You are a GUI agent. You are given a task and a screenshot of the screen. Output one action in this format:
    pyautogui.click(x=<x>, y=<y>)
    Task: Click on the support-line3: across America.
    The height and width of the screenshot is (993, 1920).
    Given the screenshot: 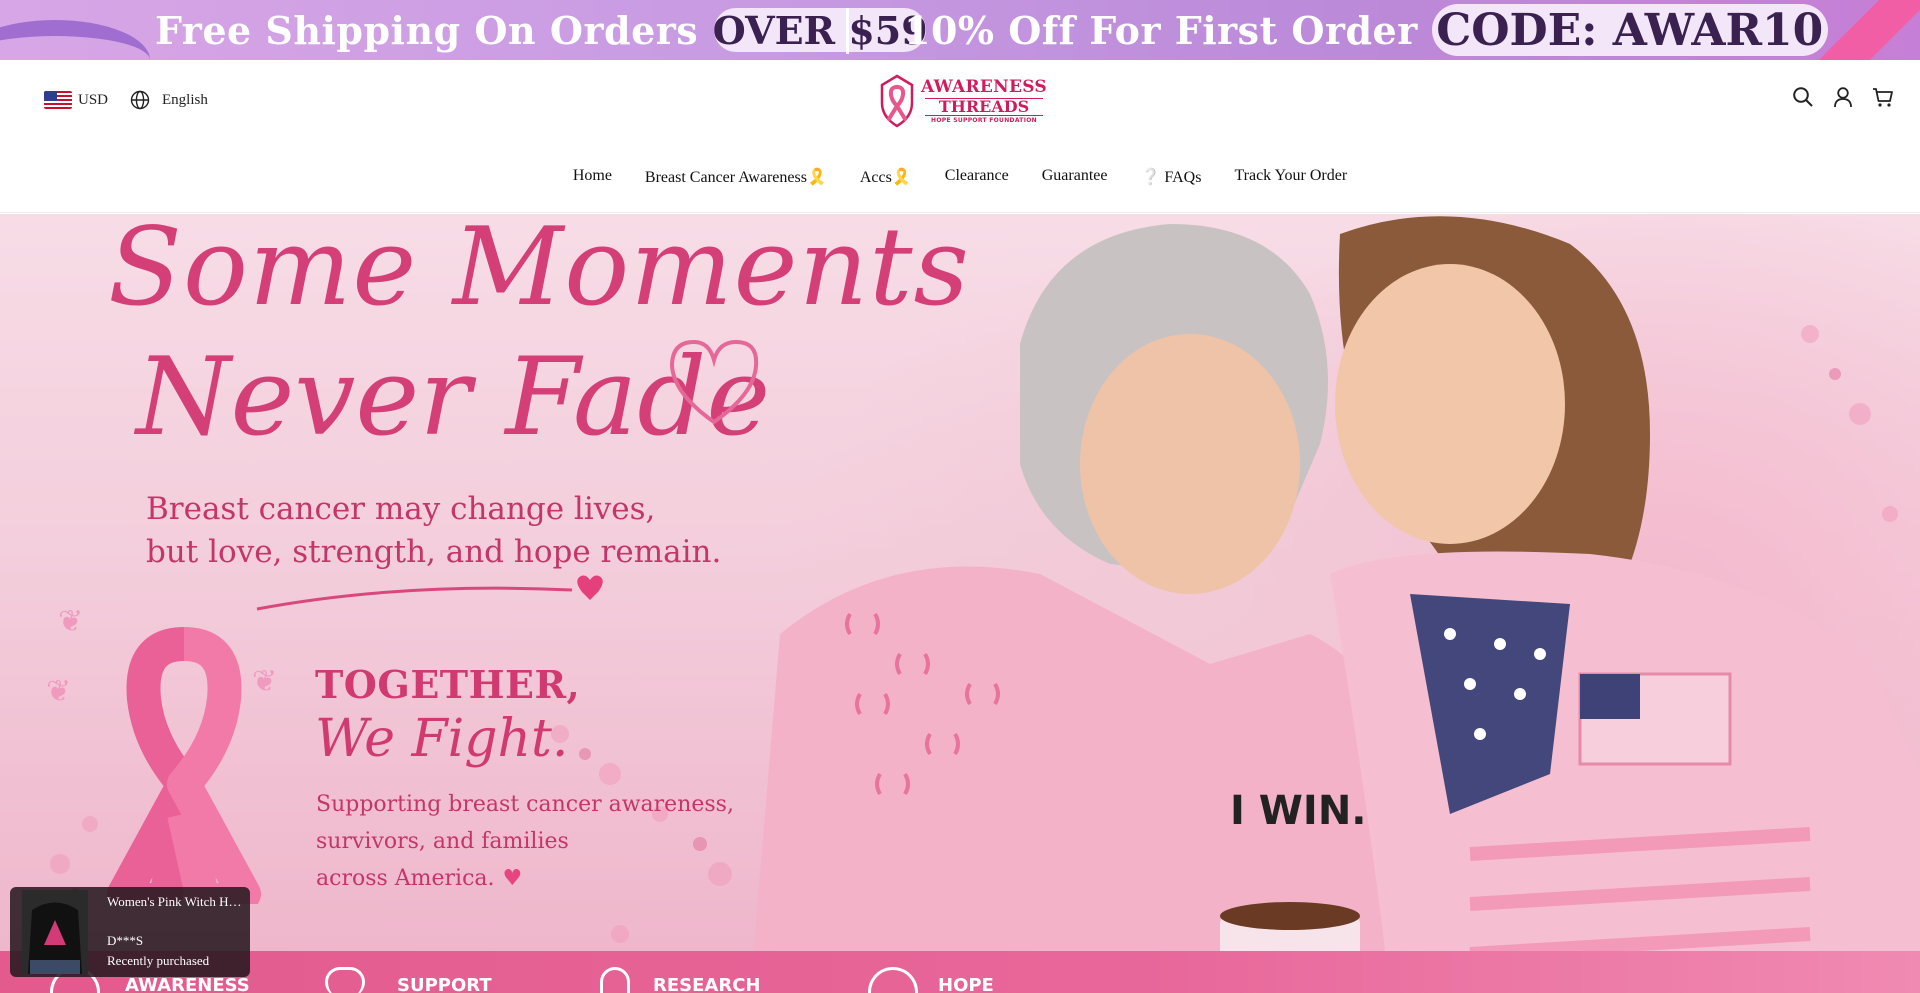 What is the action you would take?
    pyautogui.click(x=405, y=878)
    